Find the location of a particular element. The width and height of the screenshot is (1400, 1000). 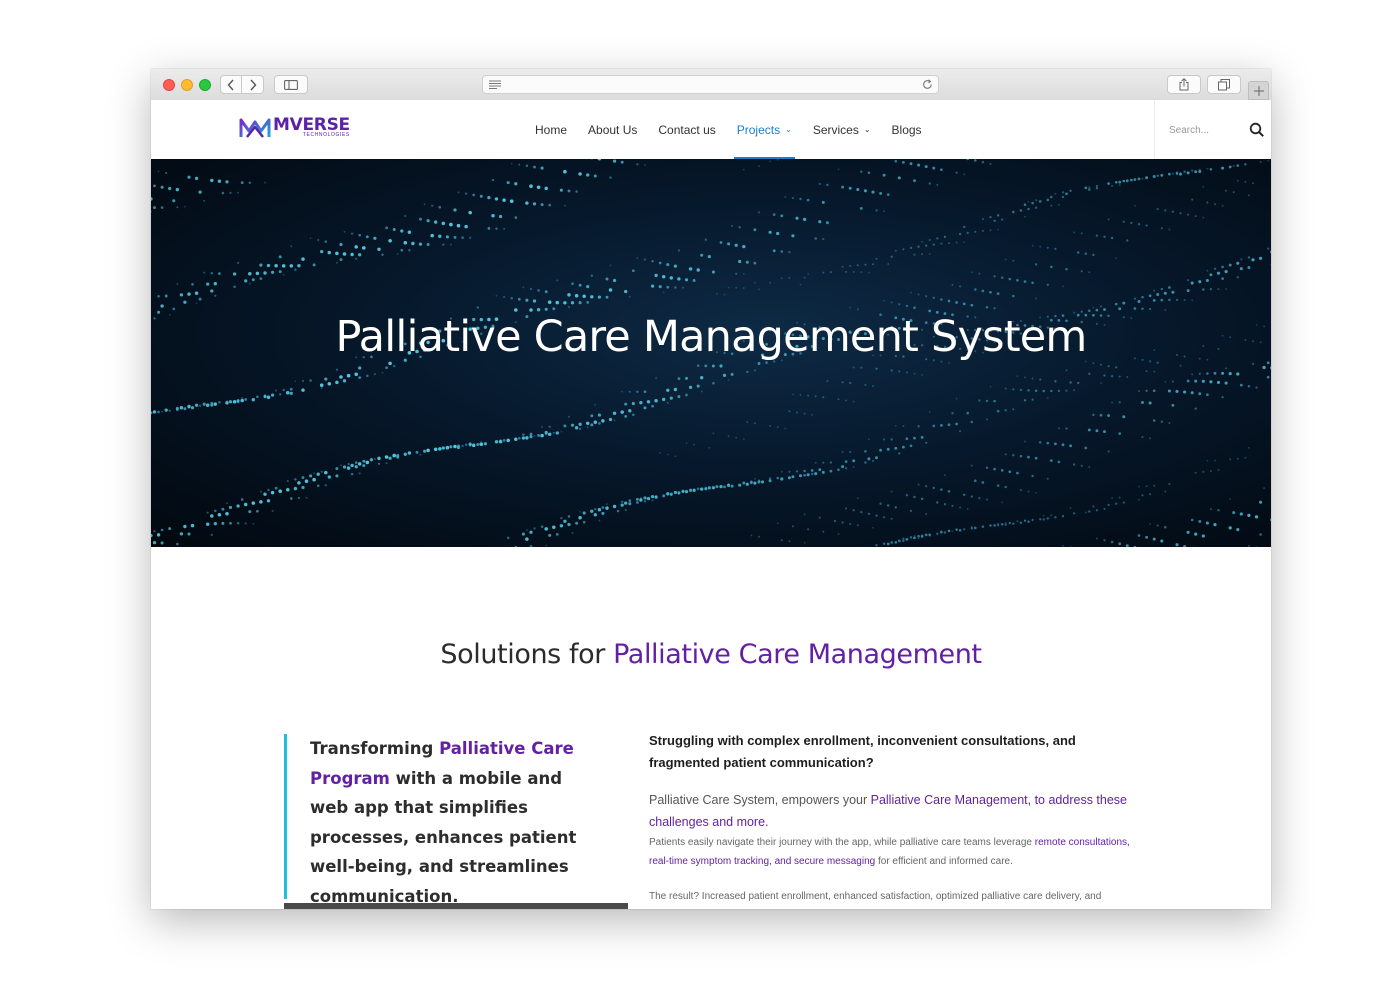

section-title-plain: Solutions for is located at coordinates (527, 654).